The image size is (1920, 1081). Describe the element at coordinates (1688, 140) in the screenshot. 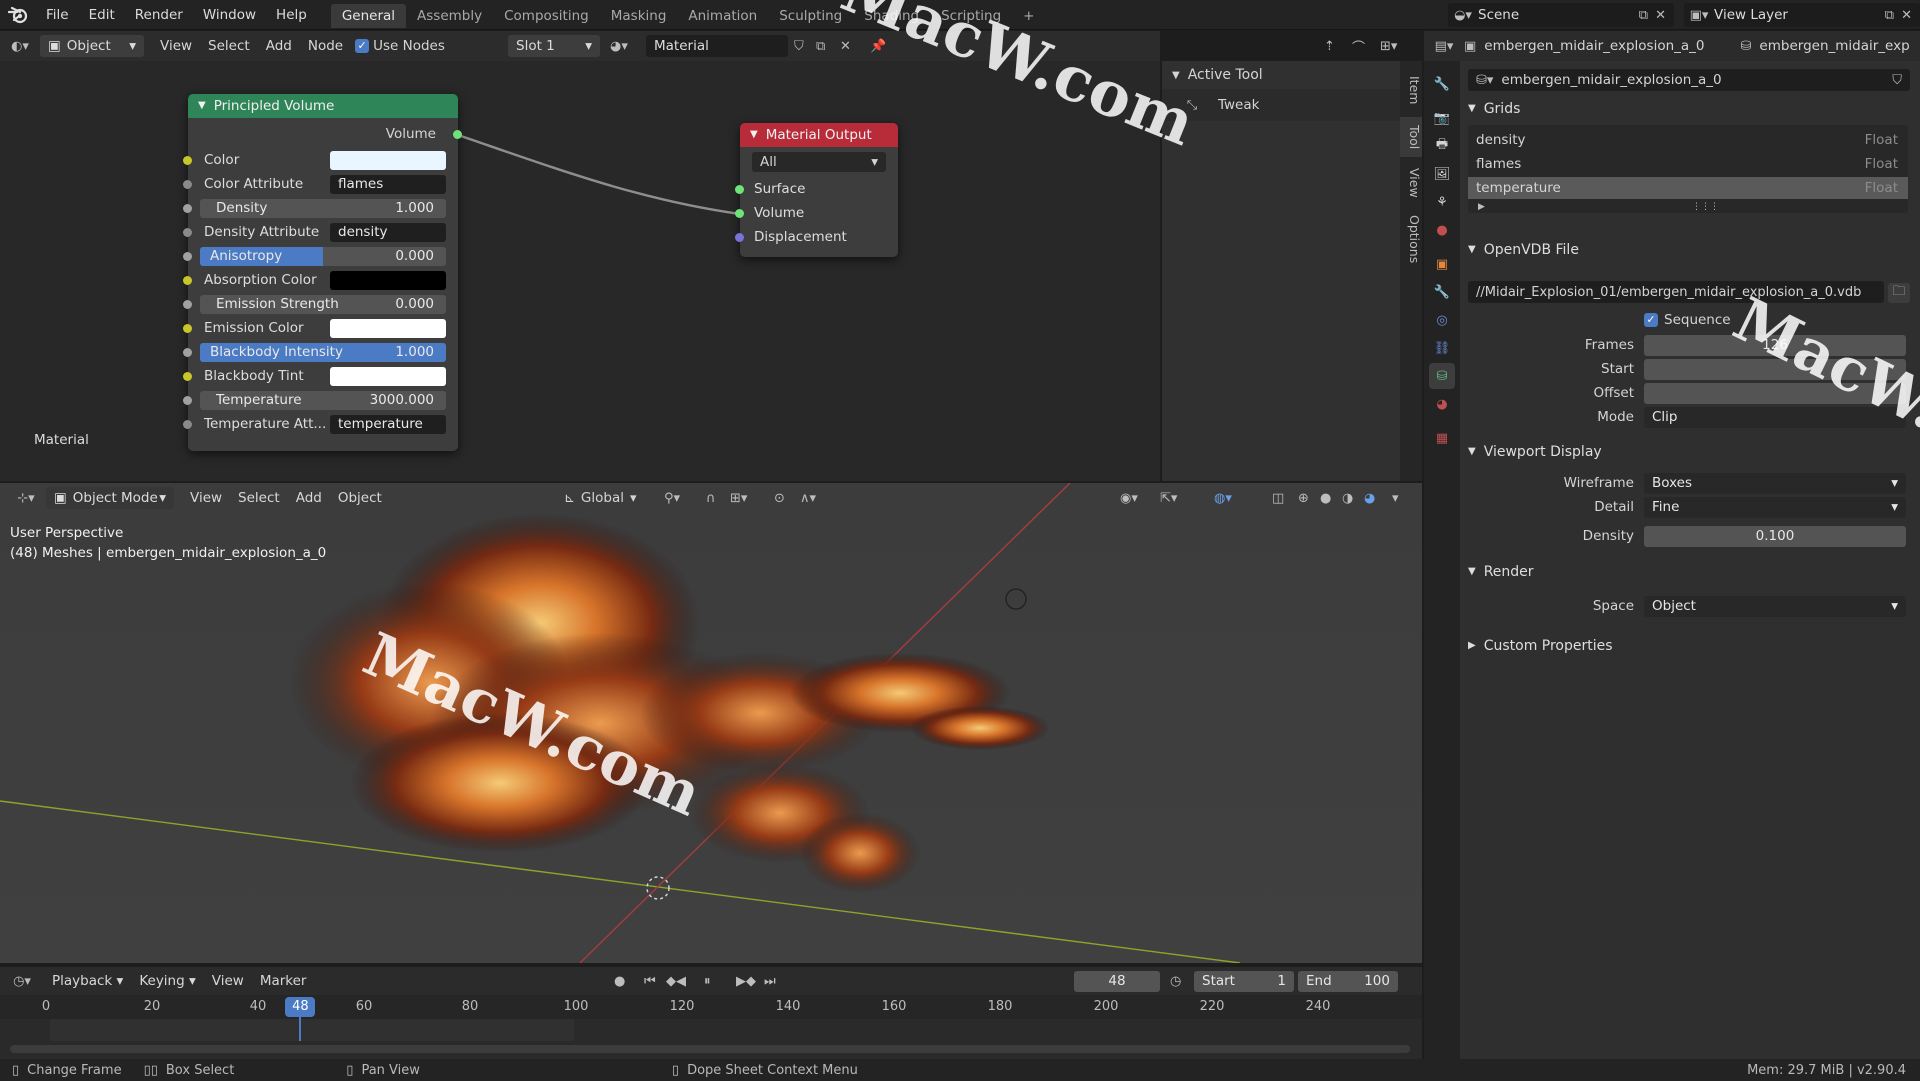

I see `grid-item-density: density Float` at that location.